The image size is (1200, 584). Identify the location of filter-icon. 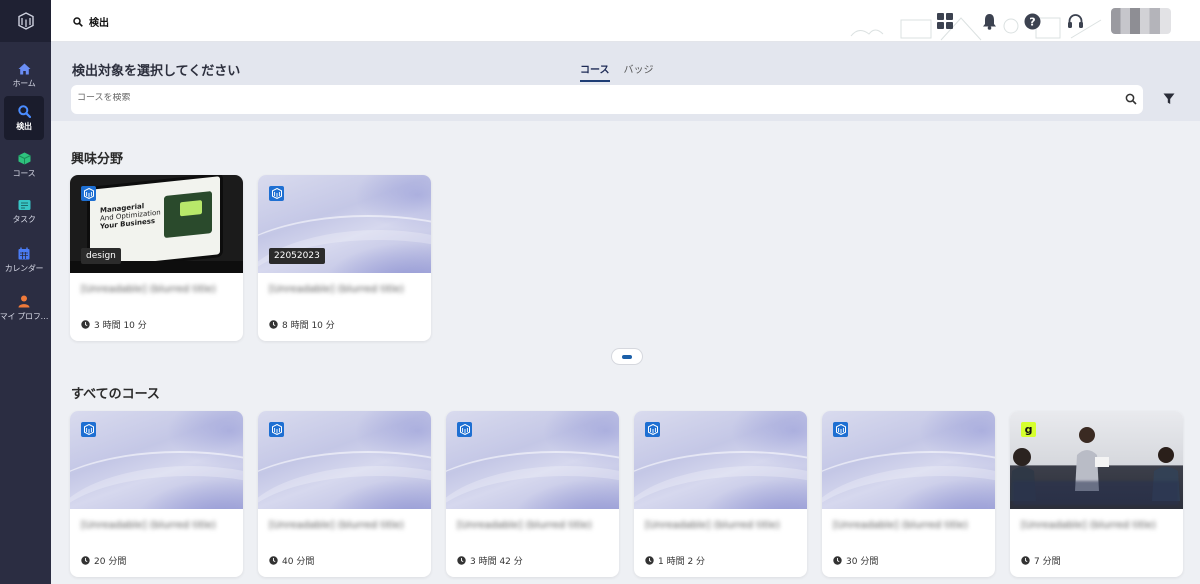
(1169, 98).